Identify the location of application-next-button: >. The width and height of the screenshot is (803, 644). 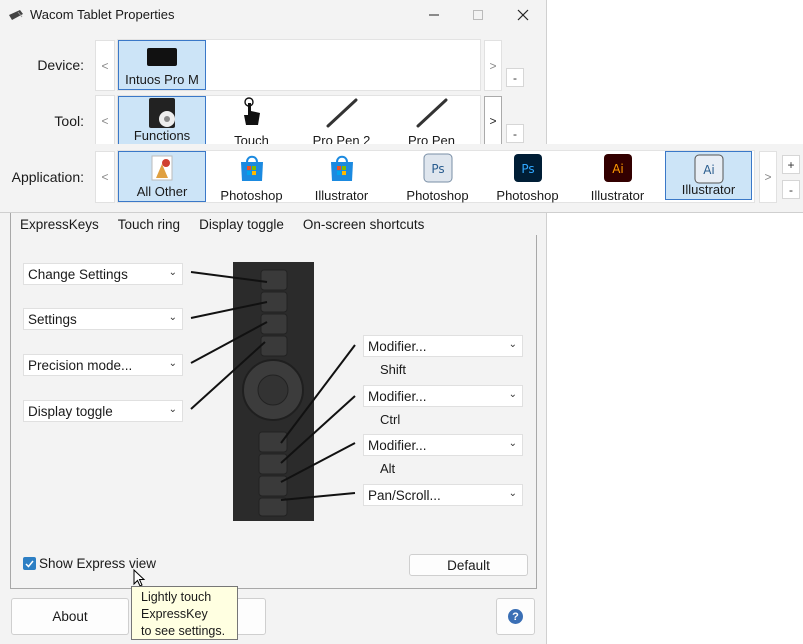
(768, 177).